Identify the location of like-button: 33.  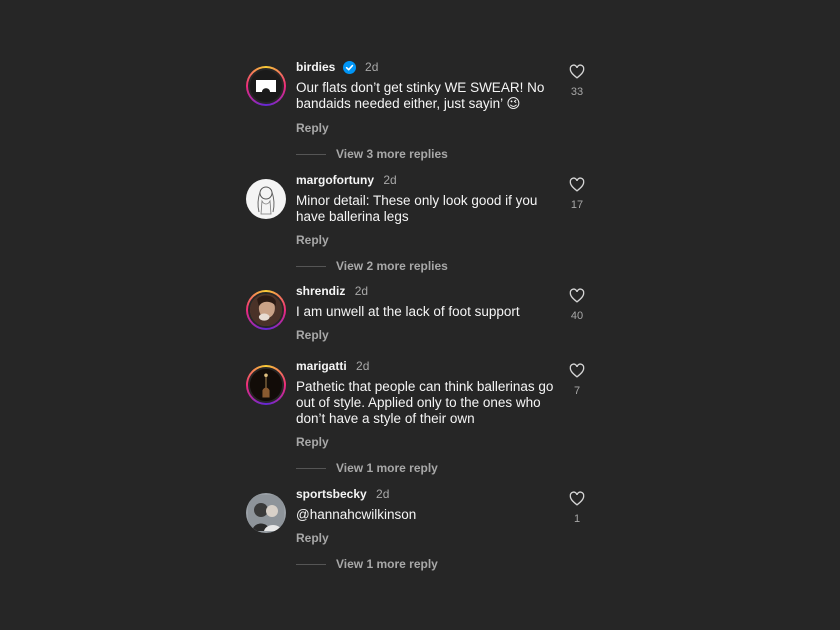
(577, 81).